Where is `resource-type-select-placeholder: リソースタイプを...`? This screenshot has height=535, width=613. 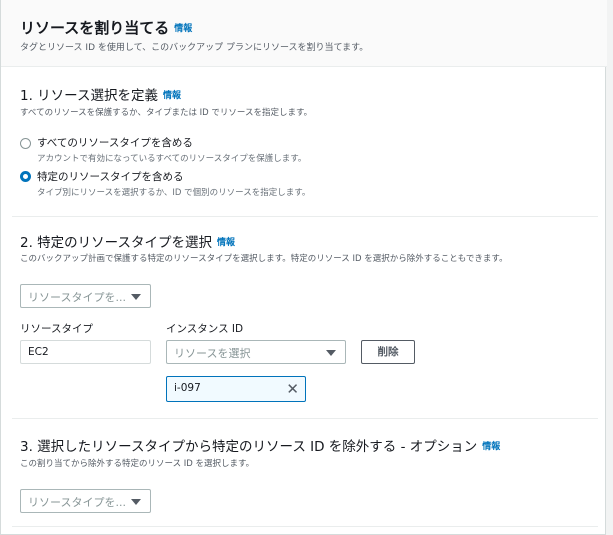 resource-type-select-placeholder: リソースタイプを... is located at coordinates (77, 297).